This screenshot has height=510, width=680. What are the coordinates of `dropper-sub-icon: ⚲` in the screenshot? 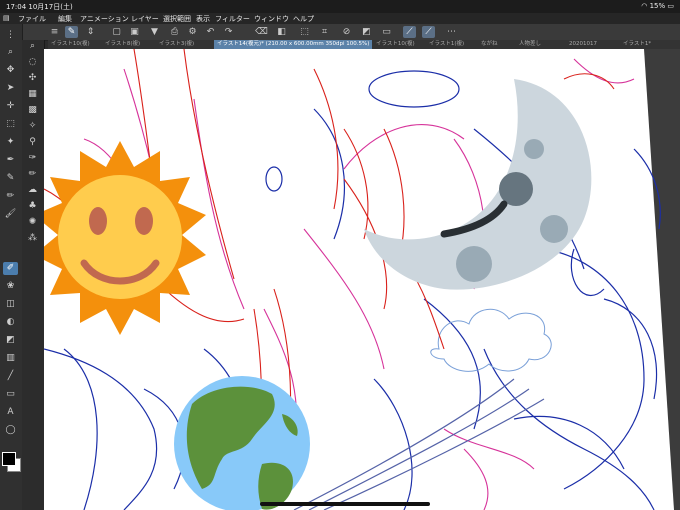 It's located at (32, 142).